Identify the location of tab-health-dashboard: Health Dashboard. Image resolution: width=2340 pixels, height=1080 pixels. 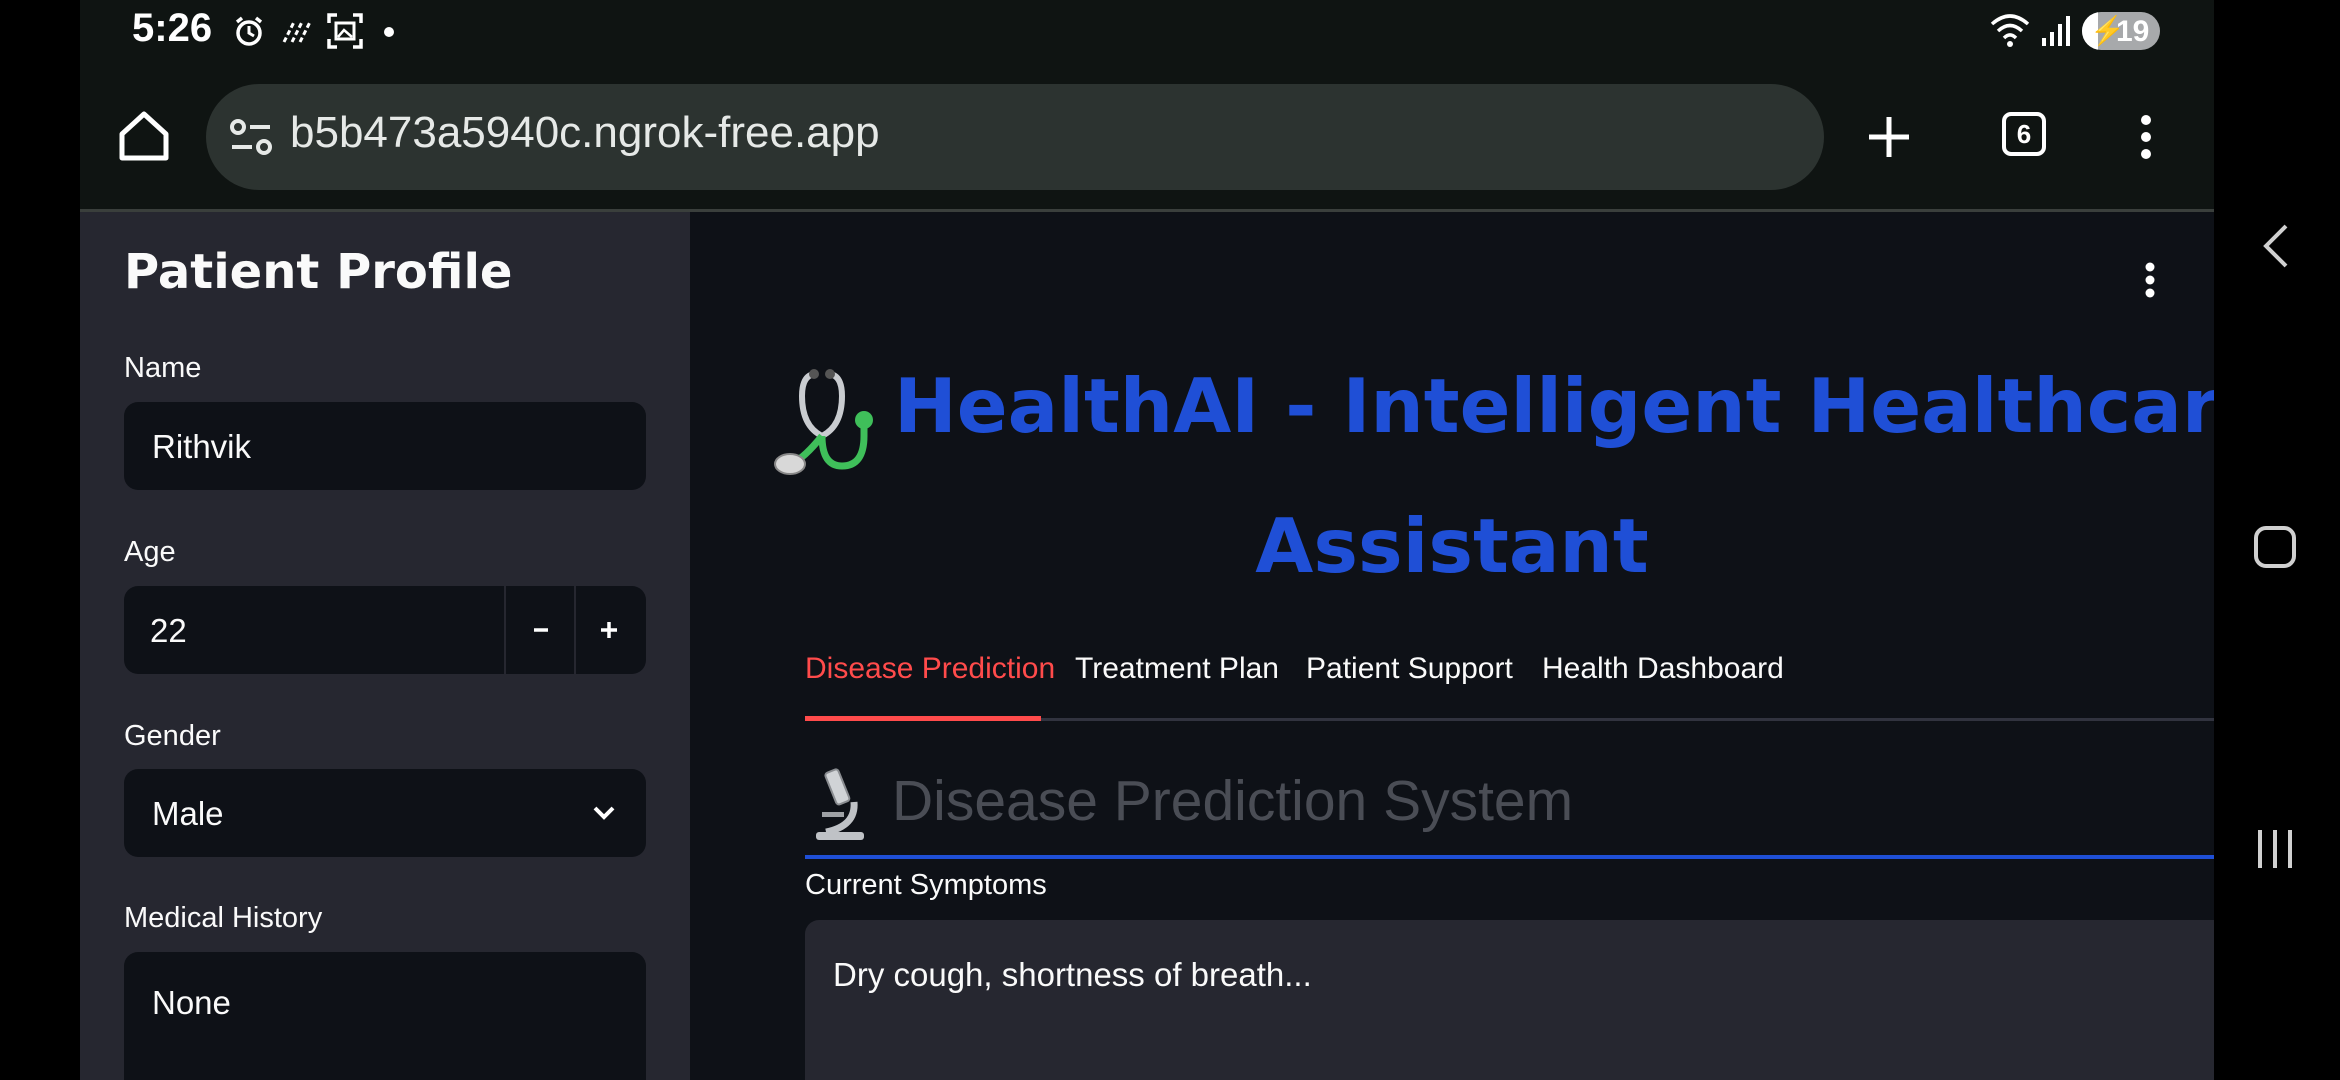
(1663, 669).